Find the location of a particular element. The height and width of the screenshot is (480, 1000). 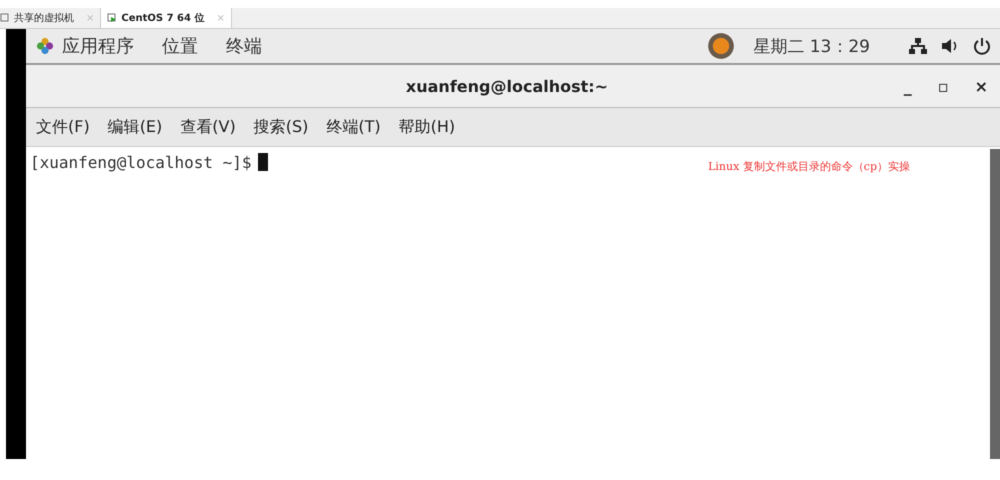

menu-item: 帮助(H) is located at coordinates (427, 127).